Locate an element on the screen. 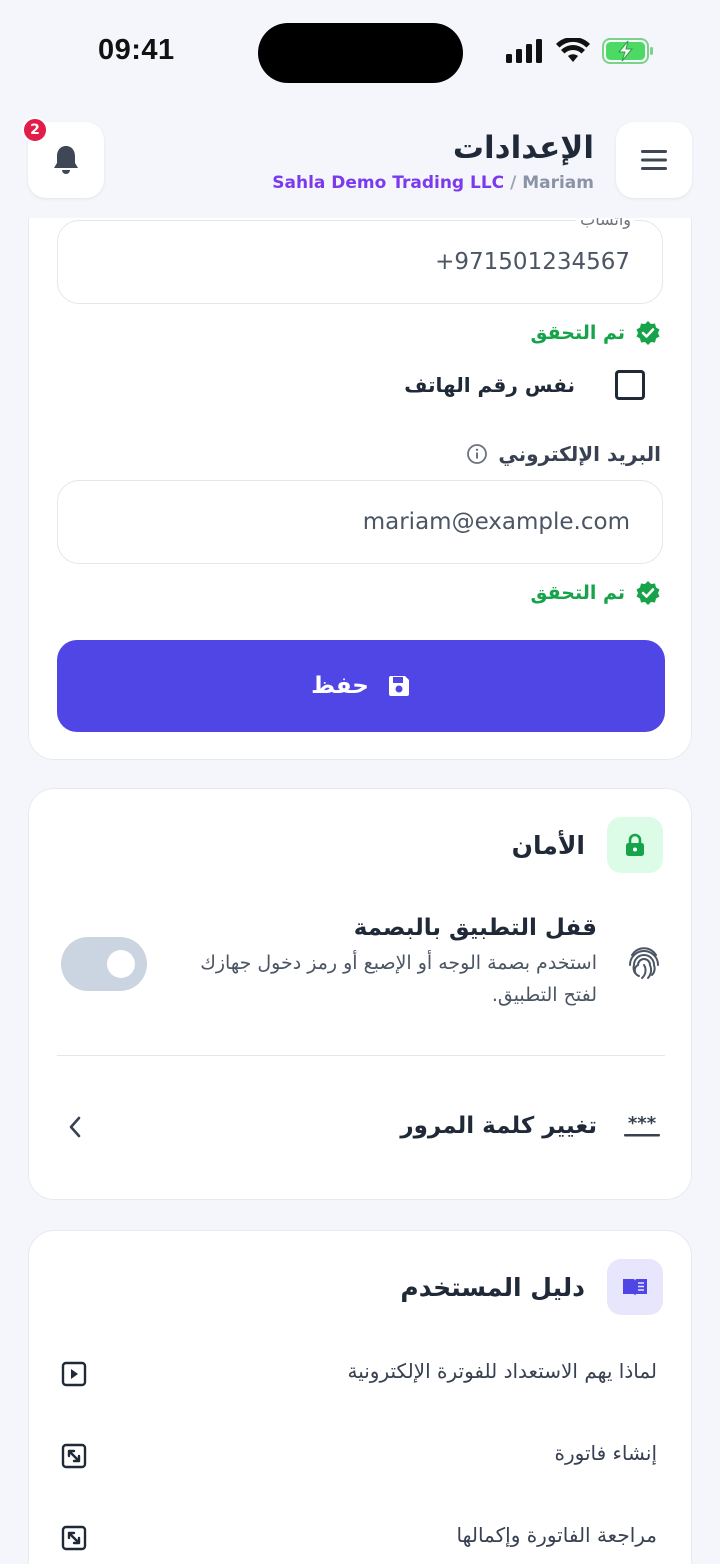 This screenshot has width=720, height=1564. account-subtitle: Sahla Demo Trading LLC / Mariam is located at coordinates (433, 183).